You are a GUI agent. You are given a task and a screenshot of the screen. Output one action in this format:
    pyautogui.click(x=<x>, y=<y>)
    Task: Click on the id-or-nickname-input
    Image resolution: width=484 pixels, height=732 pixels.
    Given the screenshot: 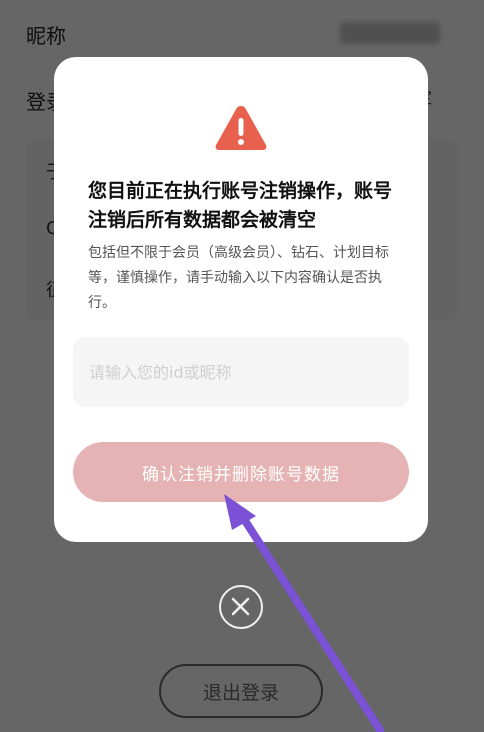 What is the action you would take?
    pyautogui.click(x=241, y=372)
    